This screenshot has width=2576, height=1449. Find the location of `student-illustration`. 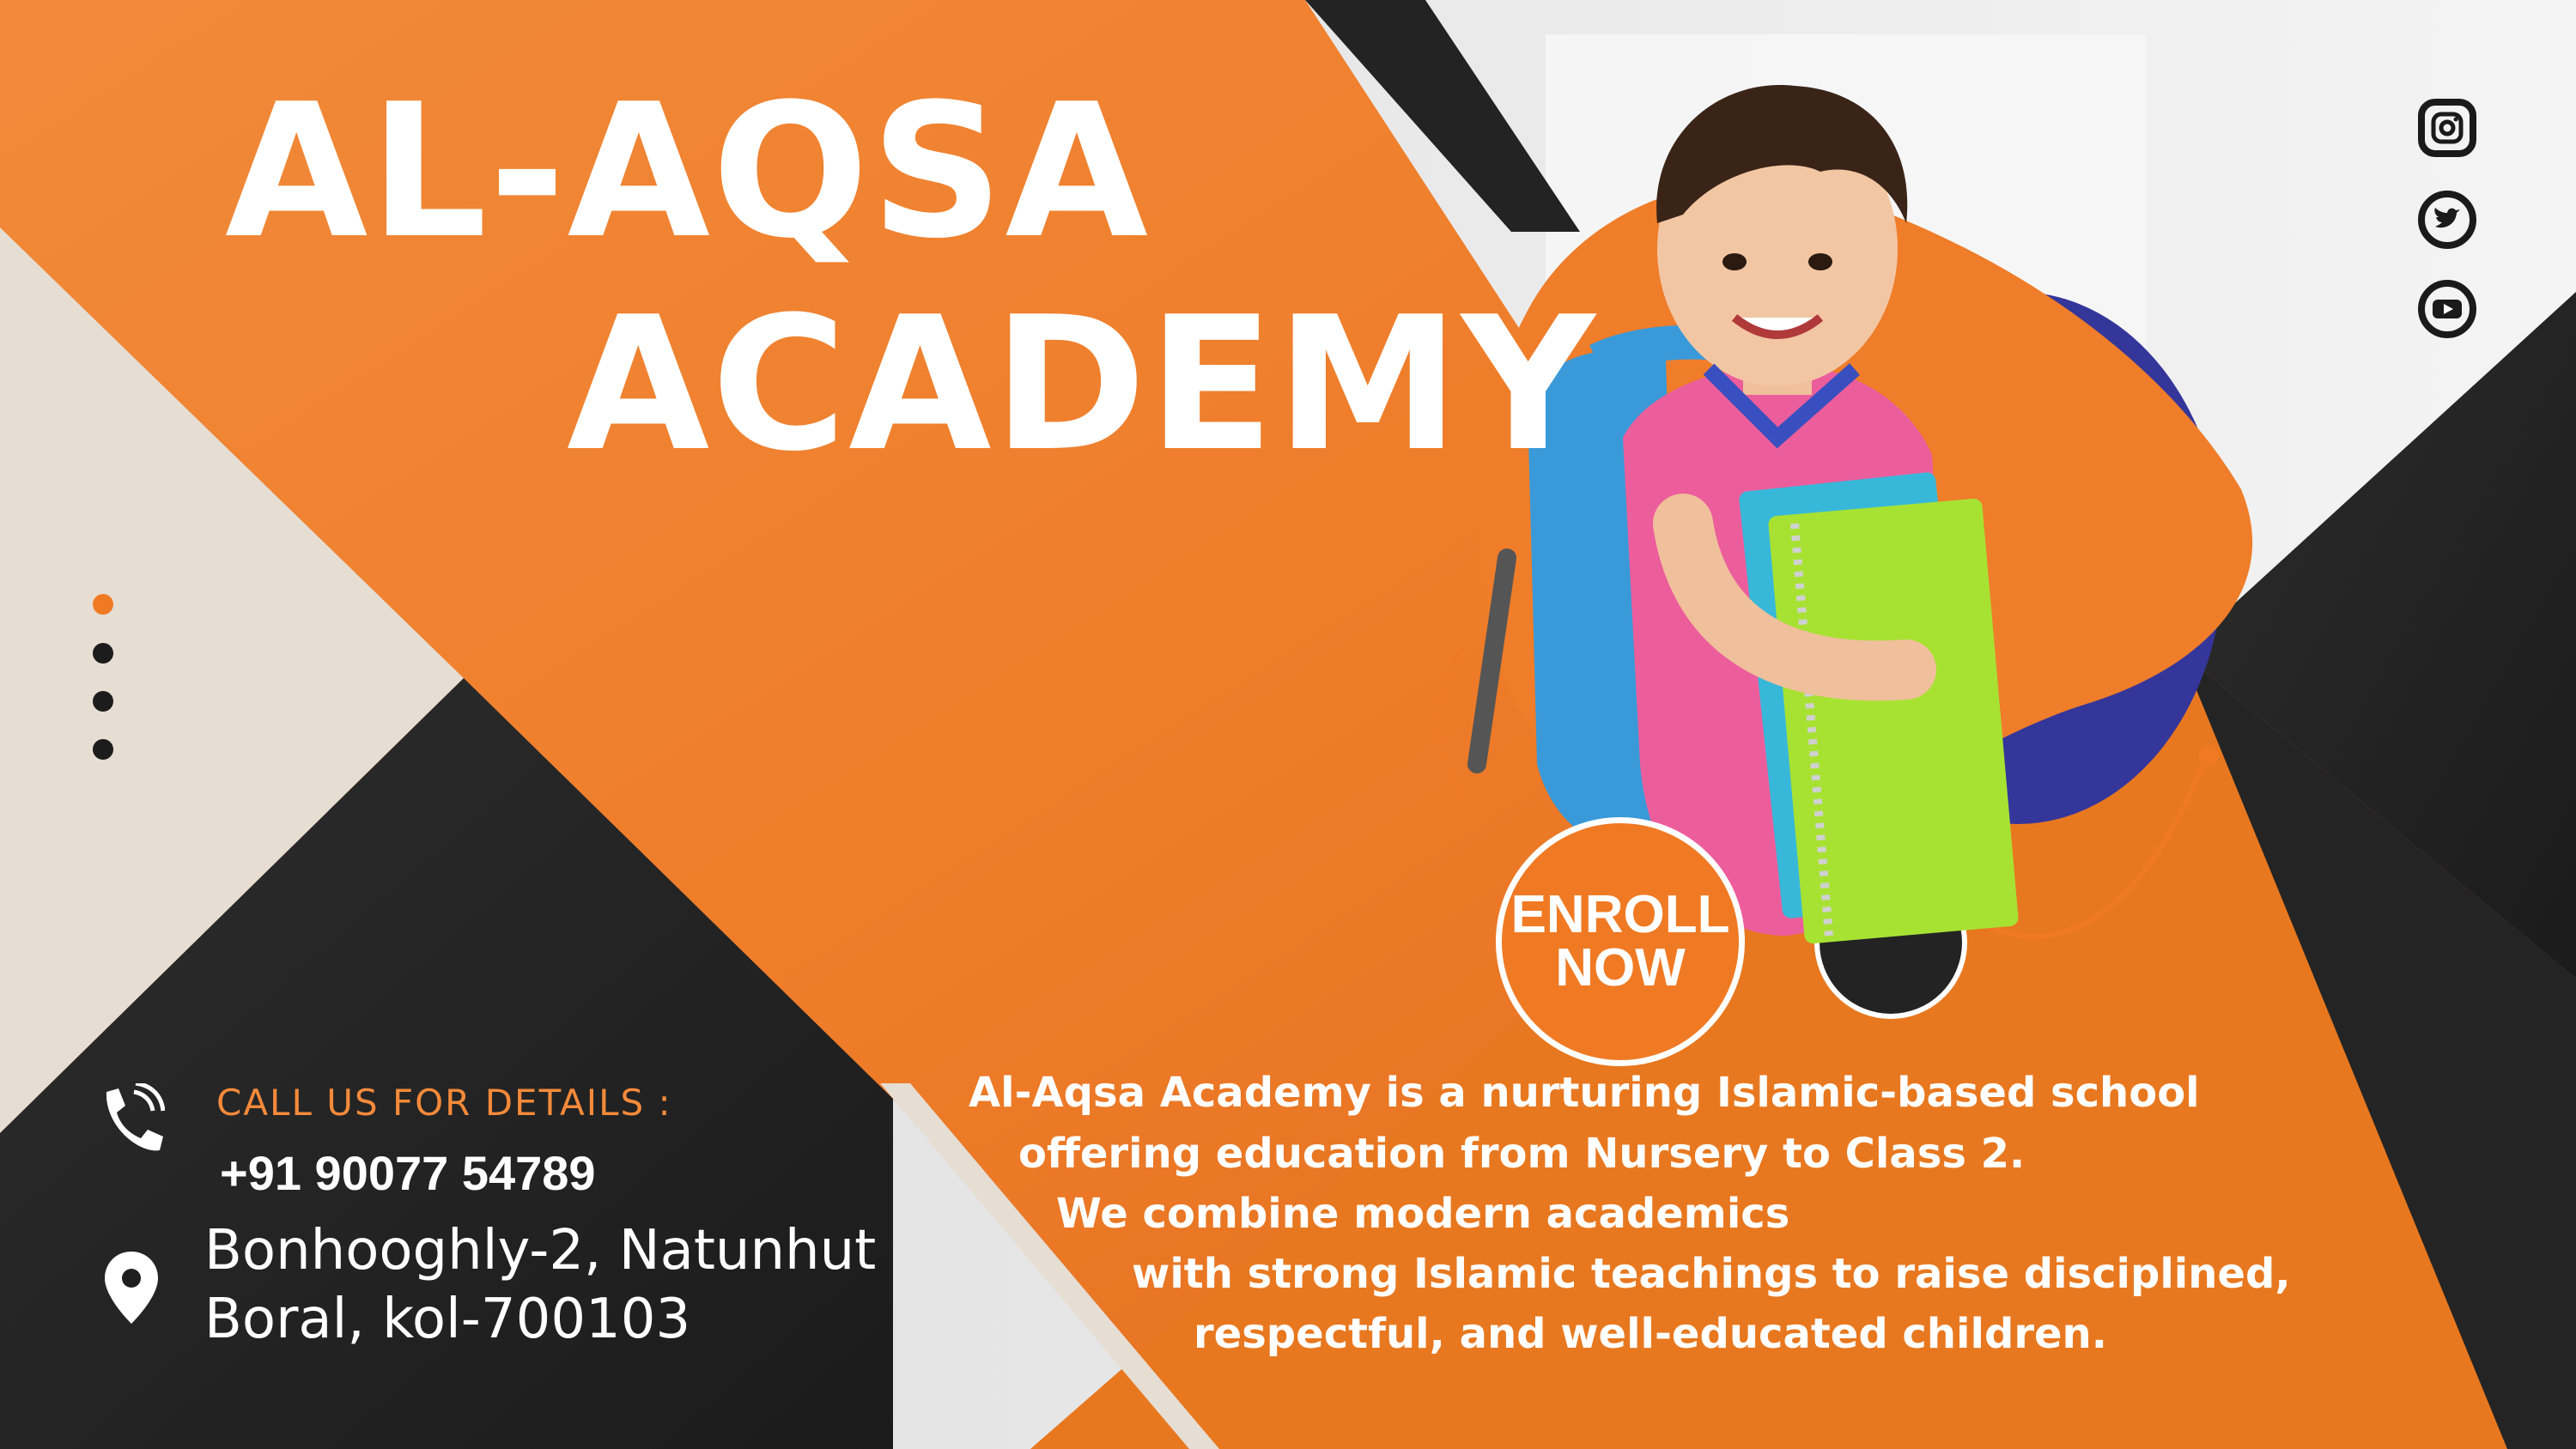

student-illustration is located at coordinates (1743, 514).